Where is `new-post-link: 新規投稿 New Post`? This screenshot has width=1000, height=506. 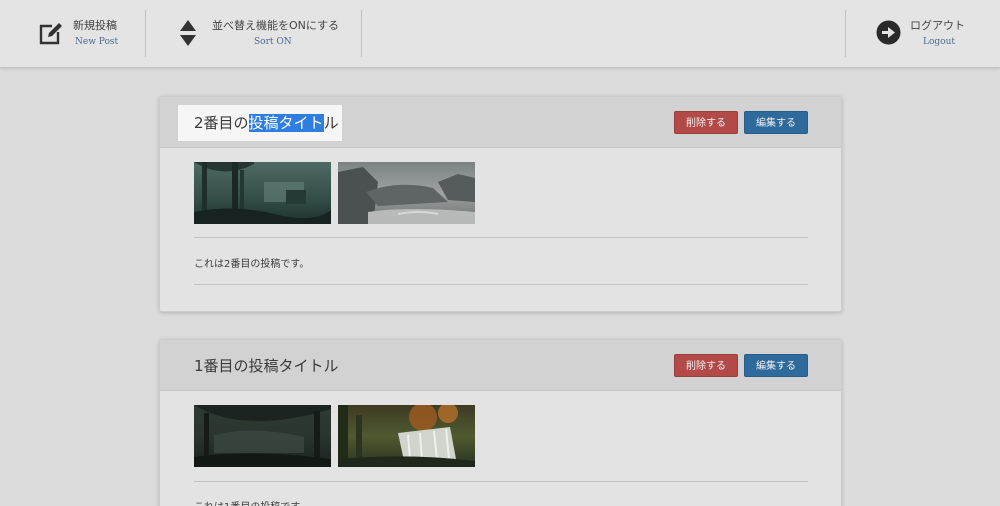
new-post-link: 新規投稿 New Post is located at coordinates (85, 34).